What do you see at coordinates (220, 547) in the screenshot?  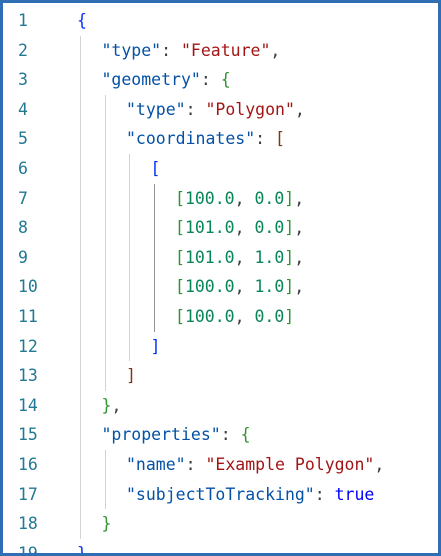 I see `code-line: 19}` at bounding box center [220, 547].